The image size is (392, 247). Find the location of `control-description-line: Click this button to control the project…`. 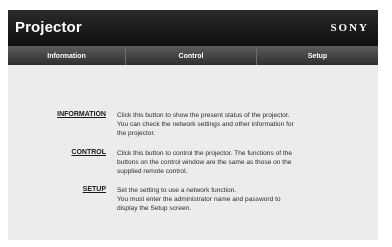

control-description-line: Click this button to control the project… is located at coordinates (205, 153).